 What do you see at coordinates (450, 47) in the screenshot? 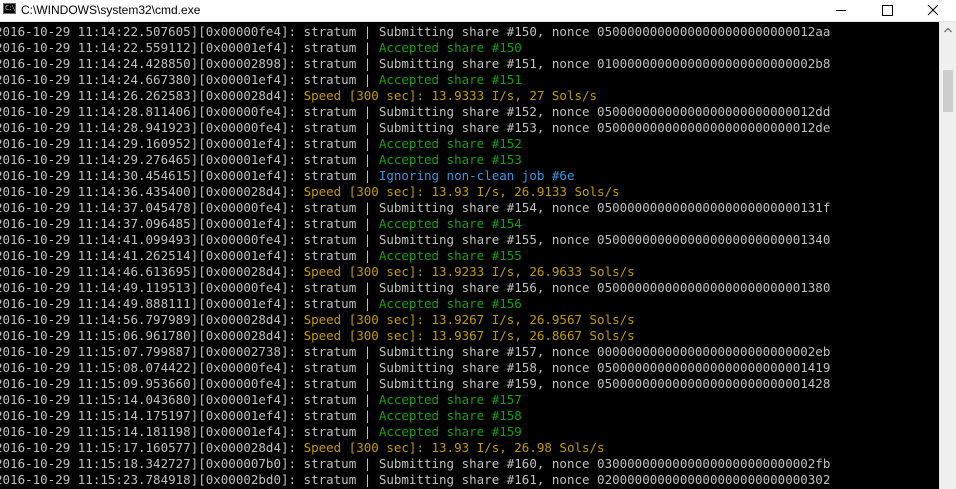
I see `log-message: Accepted share #150` at bounding box center [450, 47].